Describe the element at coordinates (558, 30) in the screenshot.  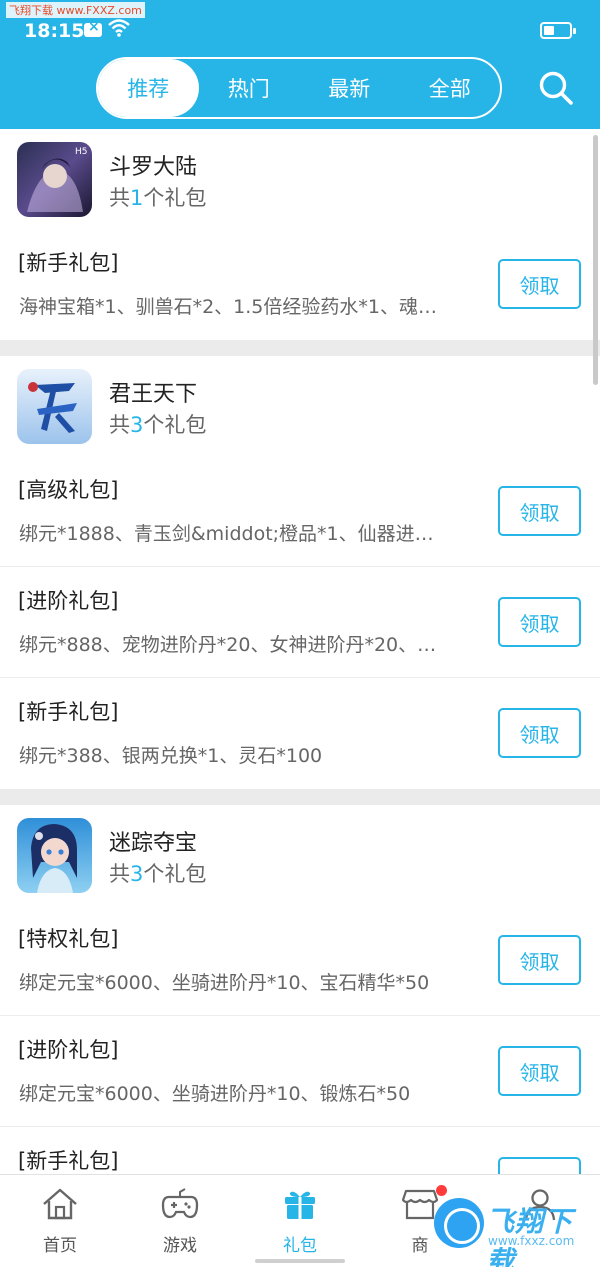
I see `battery-icon` at that location.